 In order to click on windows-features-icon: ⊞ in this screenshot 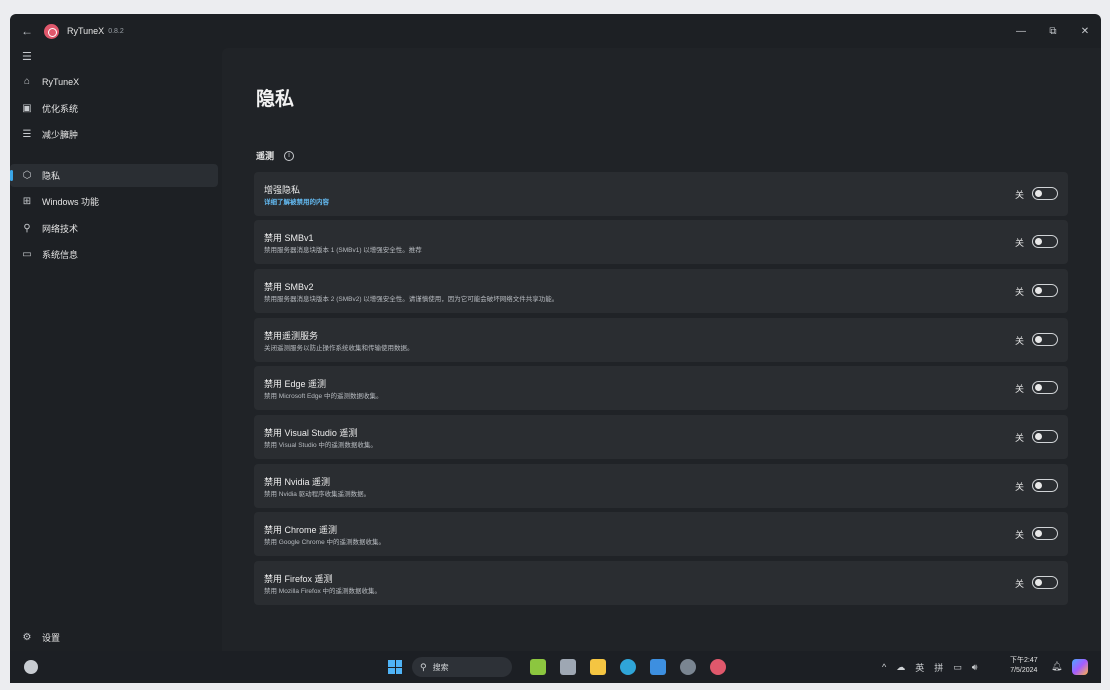, I will do `click(27, 201)`.